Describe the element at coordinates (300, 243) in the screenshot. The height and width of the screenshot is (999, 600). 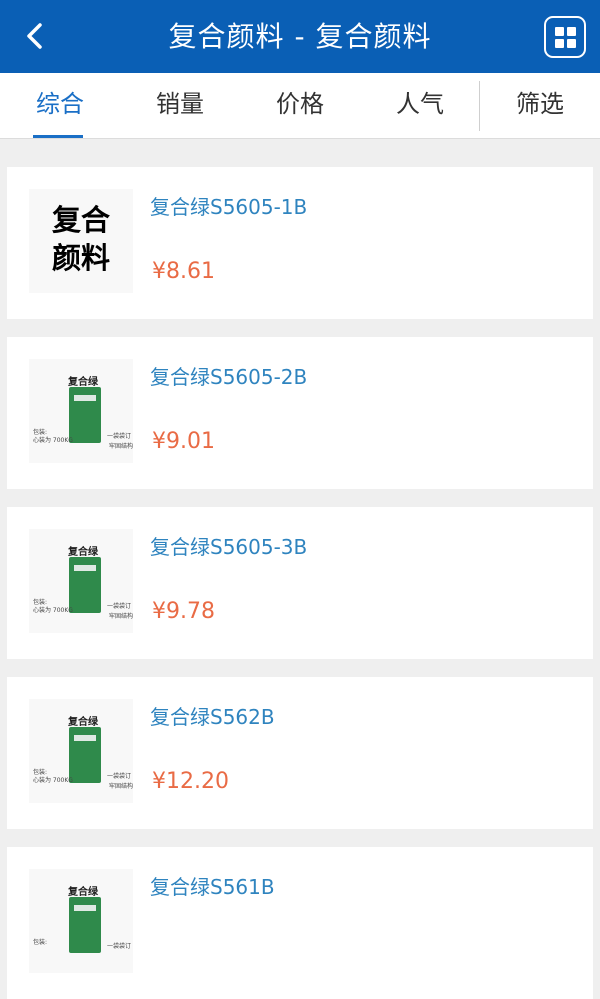
I see `product-card: 复合 颜料 复合绿S5605-1B ¥8.61` at that location.